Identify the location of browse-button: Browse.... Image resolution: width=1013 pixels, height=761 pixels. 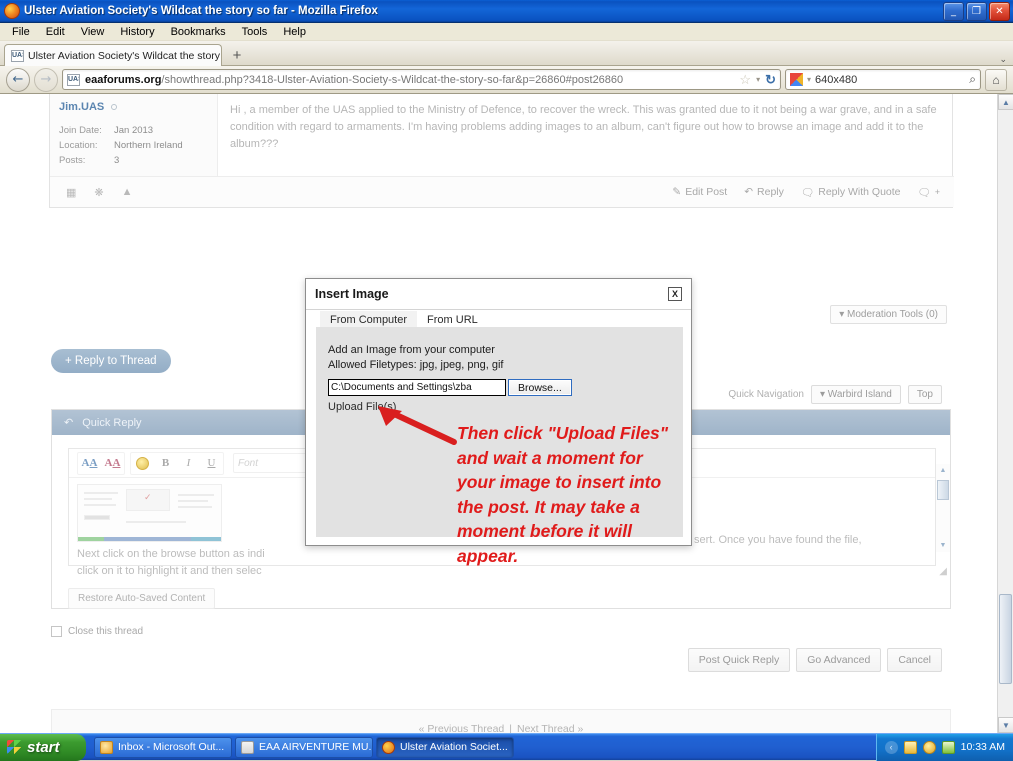
(540, 387).